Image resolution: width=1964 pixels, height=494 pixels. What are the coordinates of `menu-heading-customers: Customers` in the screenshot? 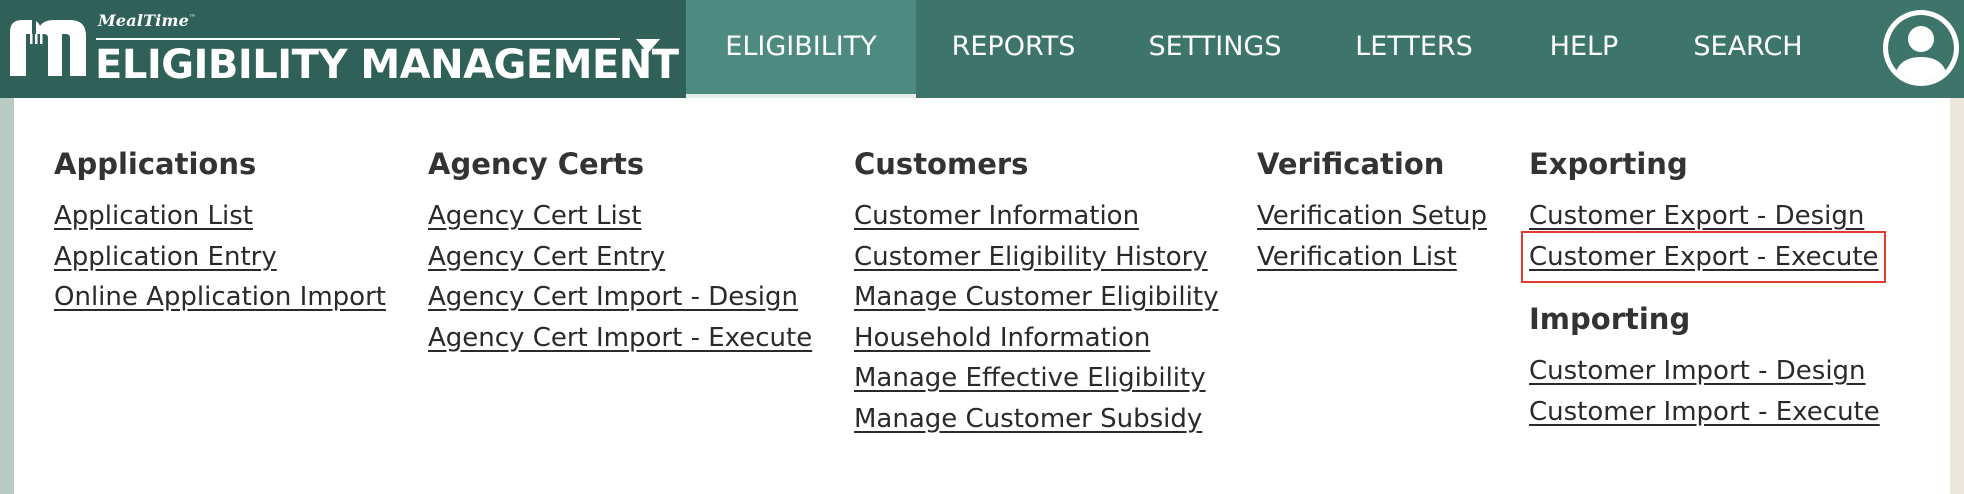 It's located at (941, 164).